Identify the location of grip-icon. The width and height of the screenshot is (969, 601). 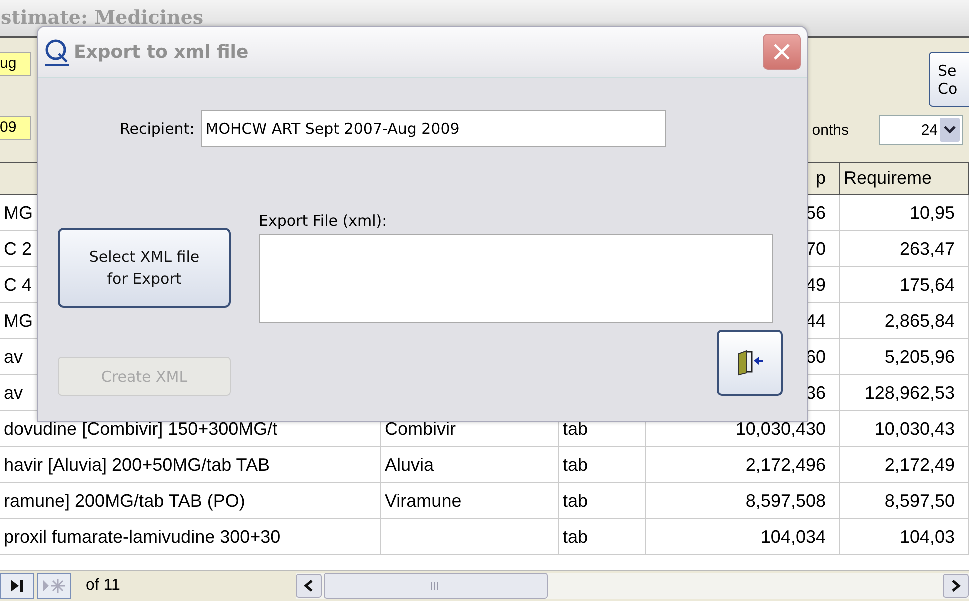
(436, 586).